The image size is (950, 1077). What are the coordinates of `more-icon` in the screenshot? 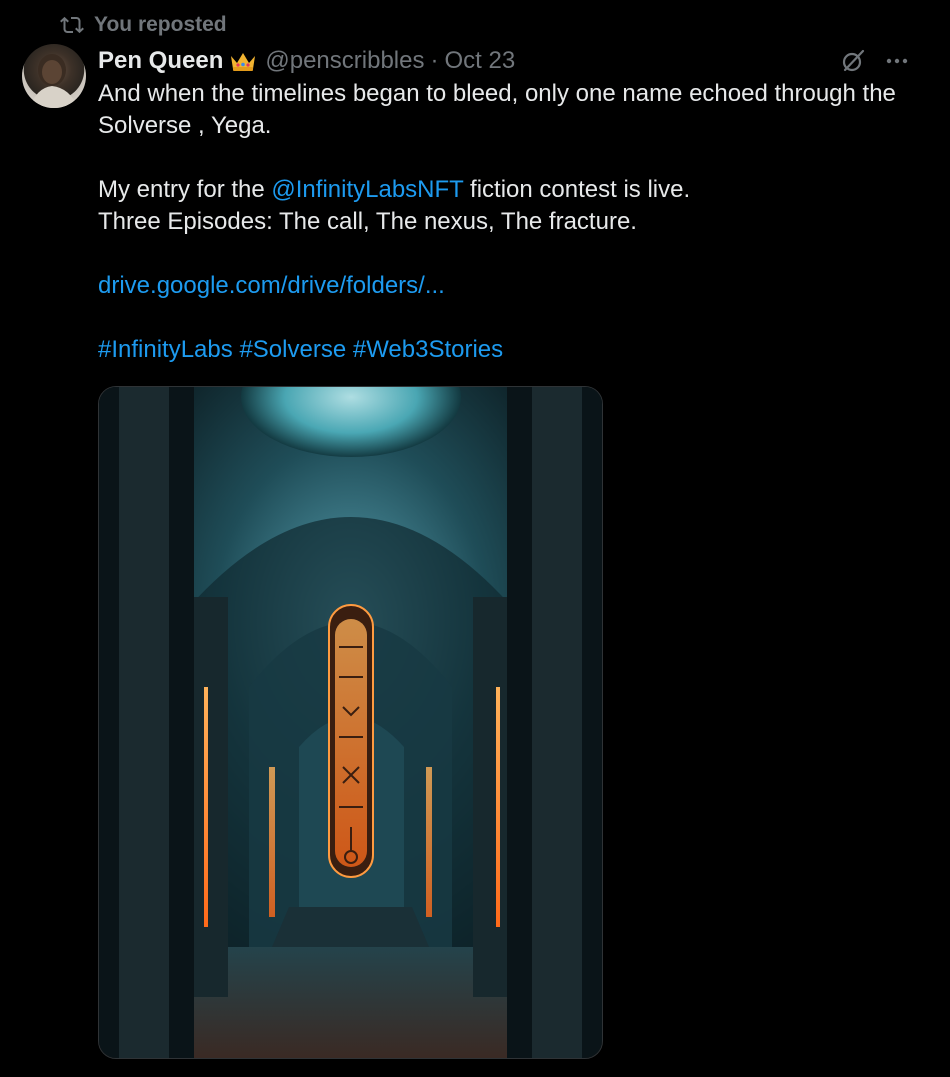 It's located at (897, 61).